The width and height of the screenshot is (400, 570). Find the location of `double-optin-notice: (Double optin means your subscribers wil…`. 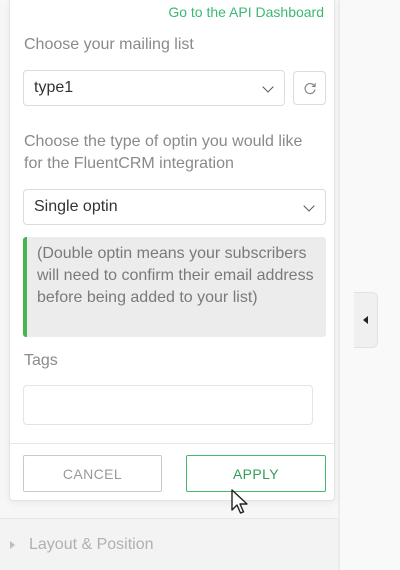

double-optin-notice: (Double optin means your subscribers wil… is located at coordinates (174, 287).